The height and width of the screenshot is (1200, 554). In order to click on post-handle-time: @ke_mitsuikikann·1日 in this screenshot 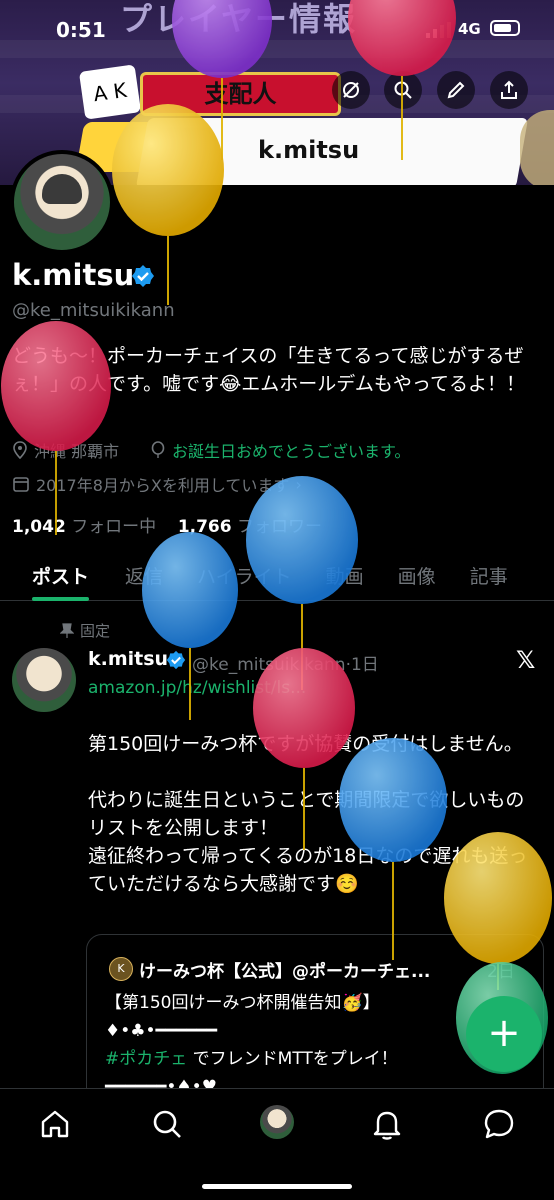, I will do `click(285, 665)`.